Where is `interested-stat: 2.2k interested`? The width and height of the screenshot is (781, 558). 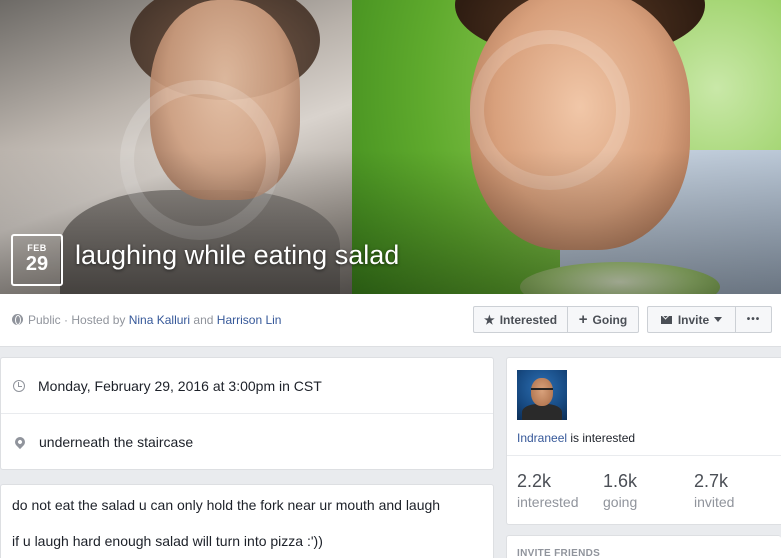 interested-stat: 2.2k interested is located at coordinates (547, 490).